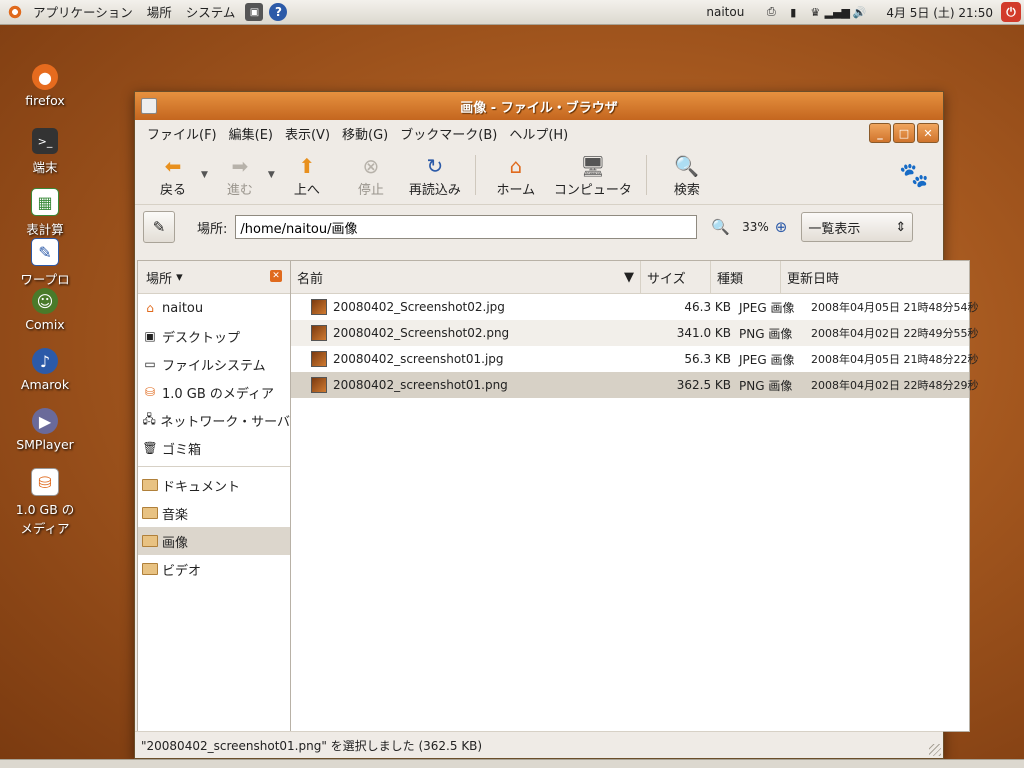 This screenshot has height=768, width=1024. I want to click on home-label: ホーム, so click(516, 190).